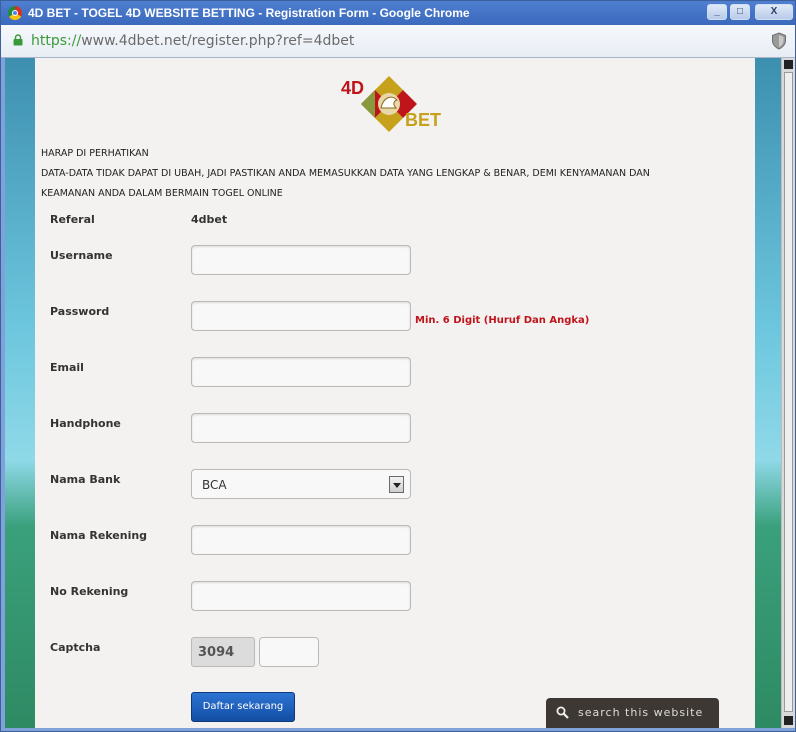 Image resolution: width=796 pixels, height=732 pixels. Describe the element at coordinates (788, 64) in the screenshot. I see `scroll-up-arrow` at that location.